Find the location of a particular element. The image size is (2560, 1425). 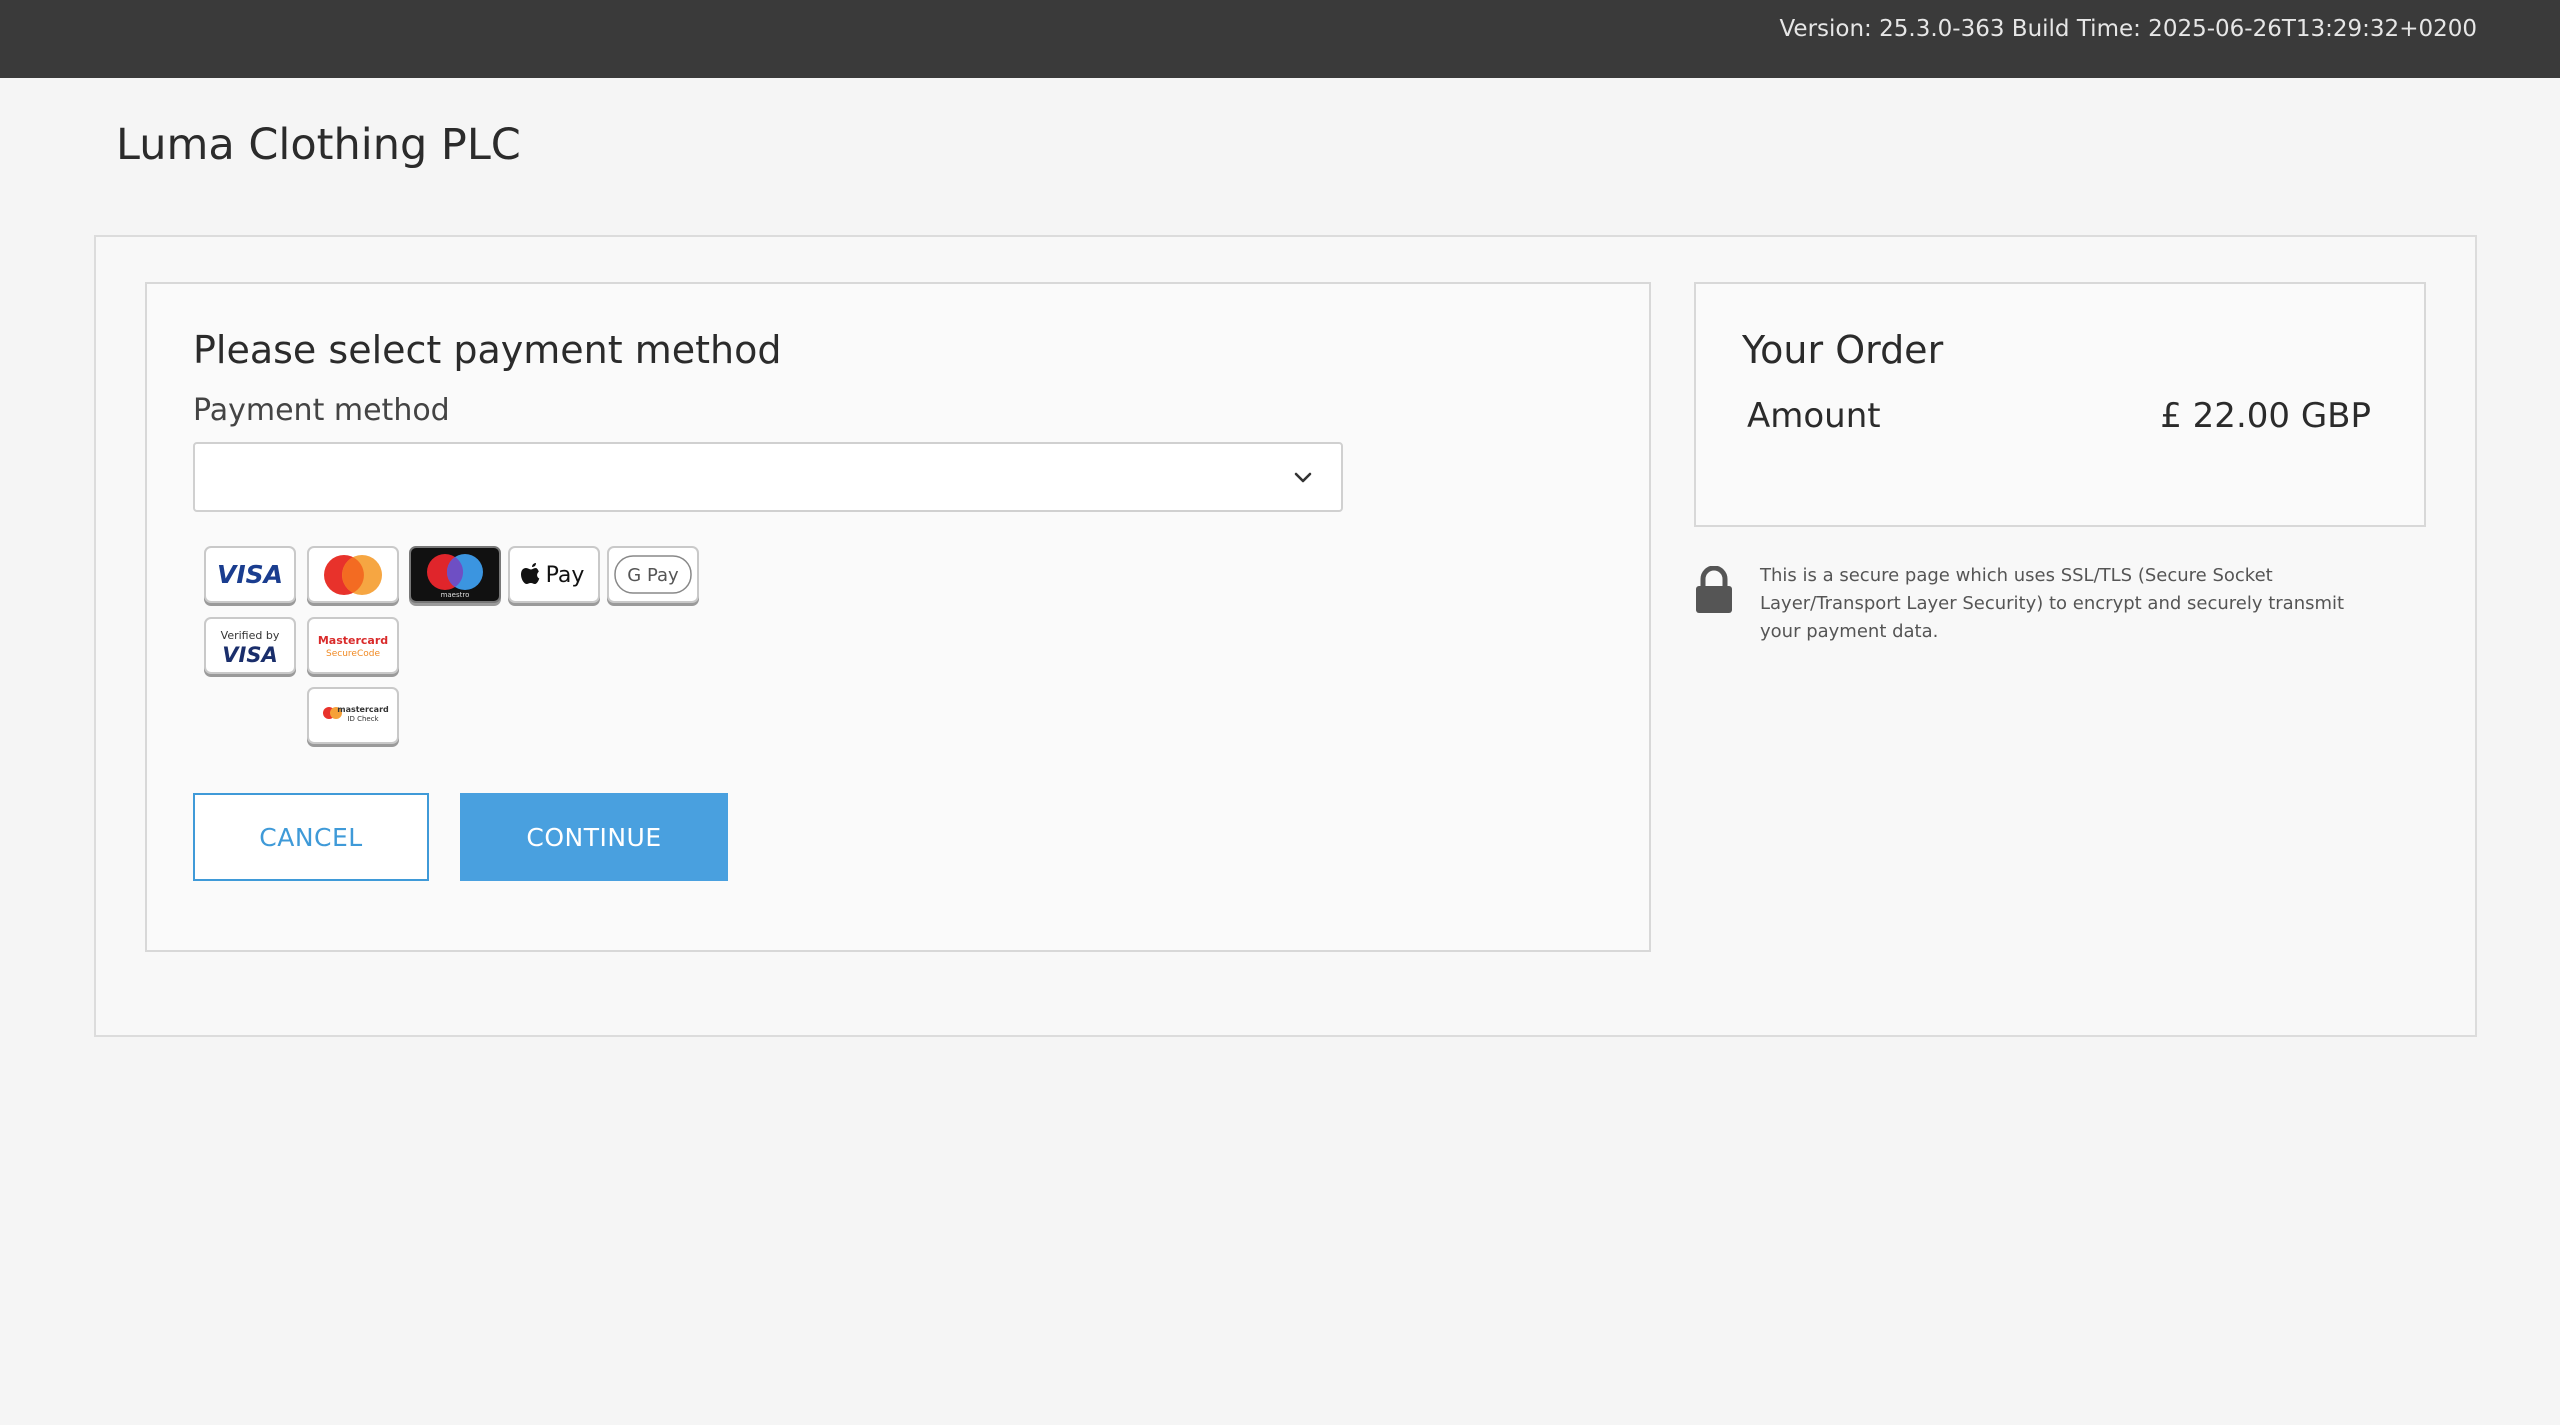

apple-pay-logo: Pay is located at coordinates (554, 574).